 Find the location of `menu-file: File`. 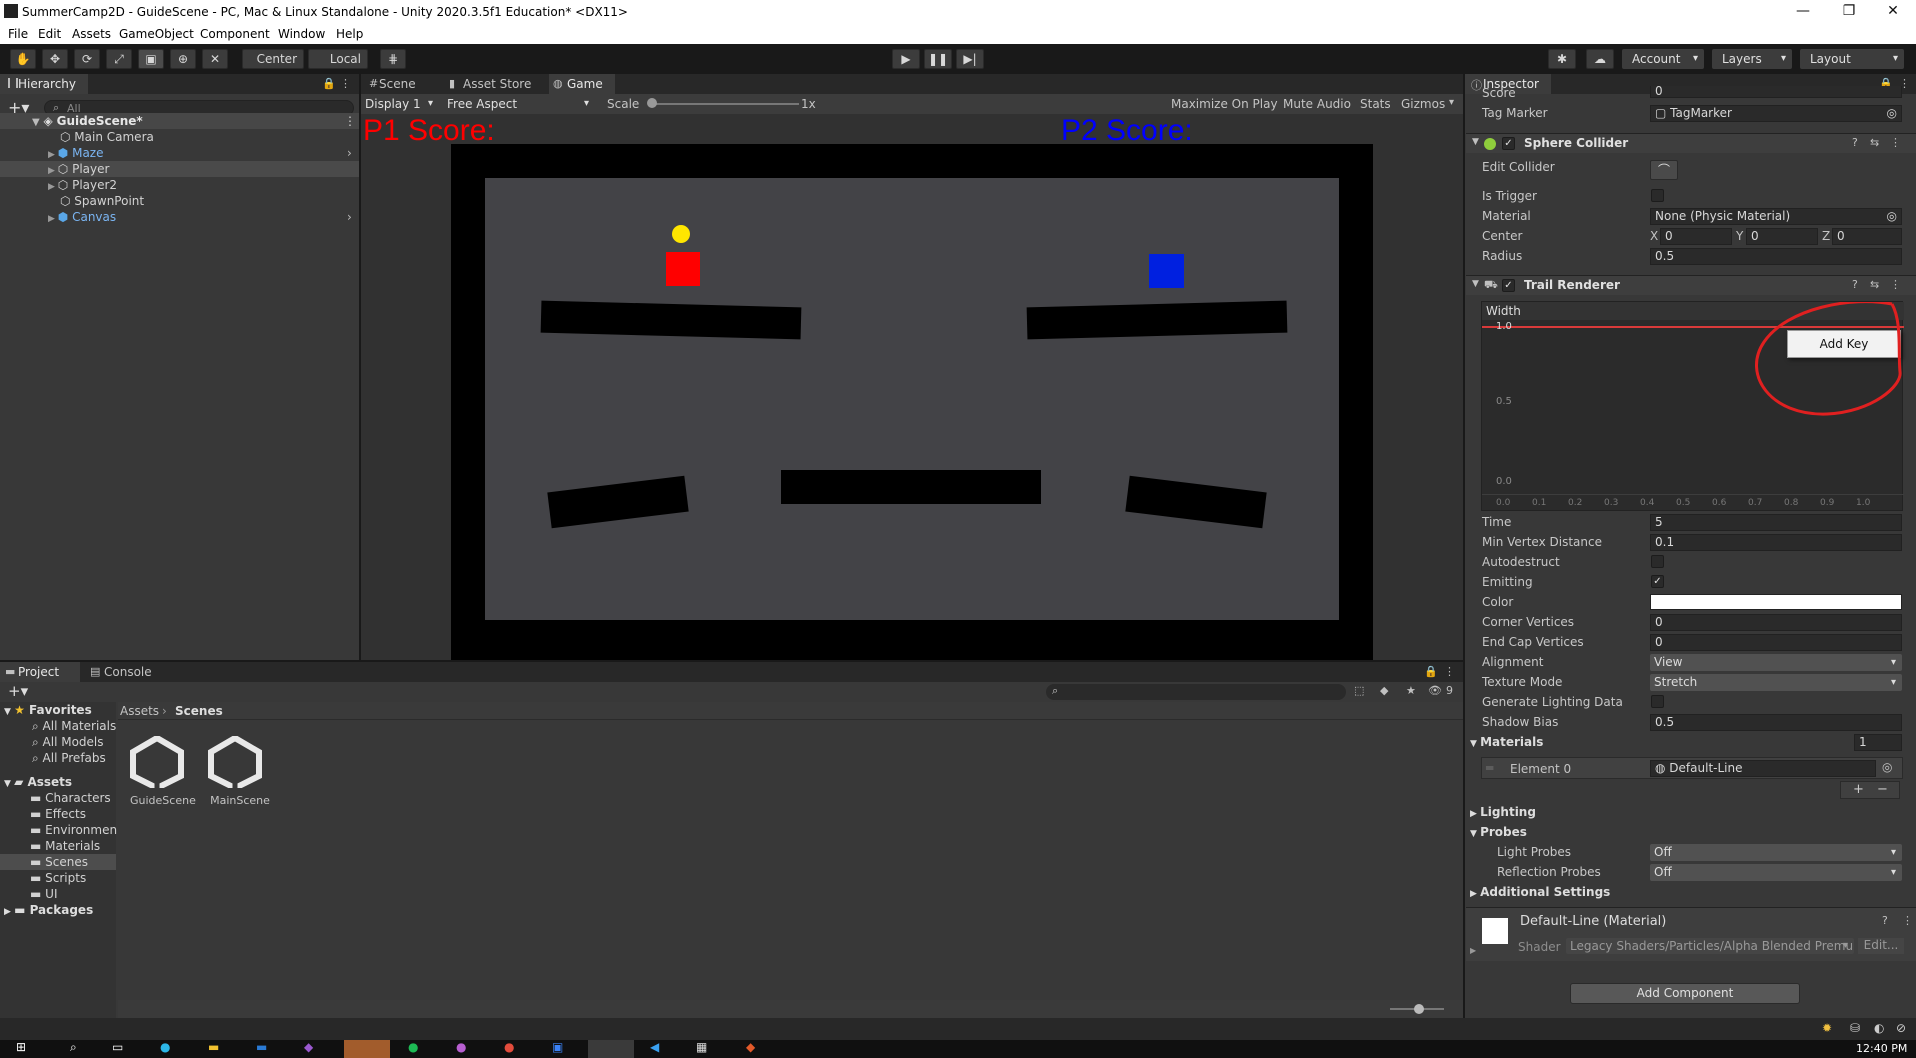

menu-file: File is located at coordinates (18, 34).